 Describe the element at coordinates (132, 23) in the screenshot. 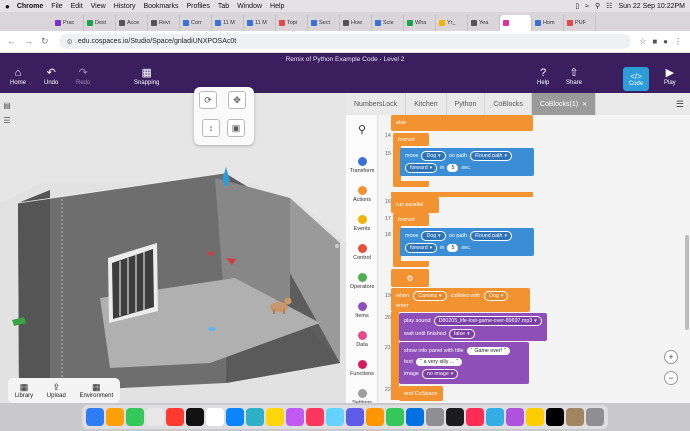

I see `browser-tab: Acce` at that location.